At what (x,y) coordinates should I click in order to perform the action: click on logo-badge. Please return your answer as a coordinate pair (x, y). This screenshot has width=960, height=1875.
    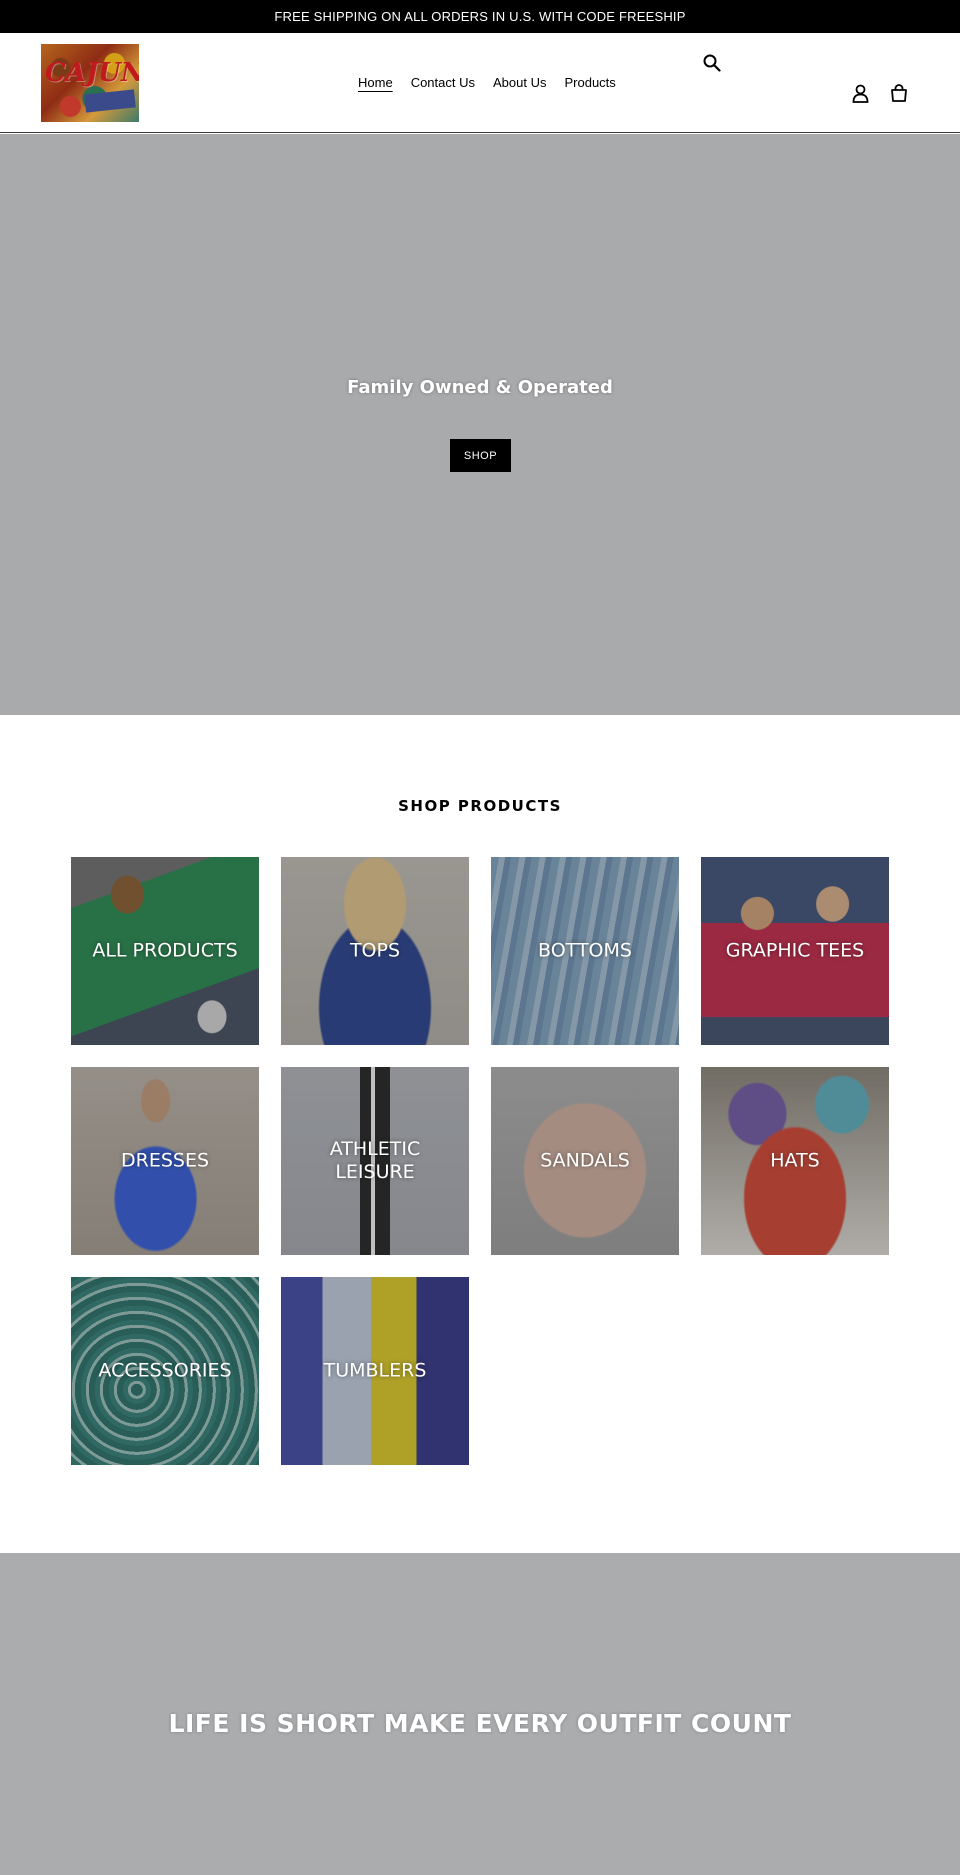
    Looking at the image, I should click on (110, 101).